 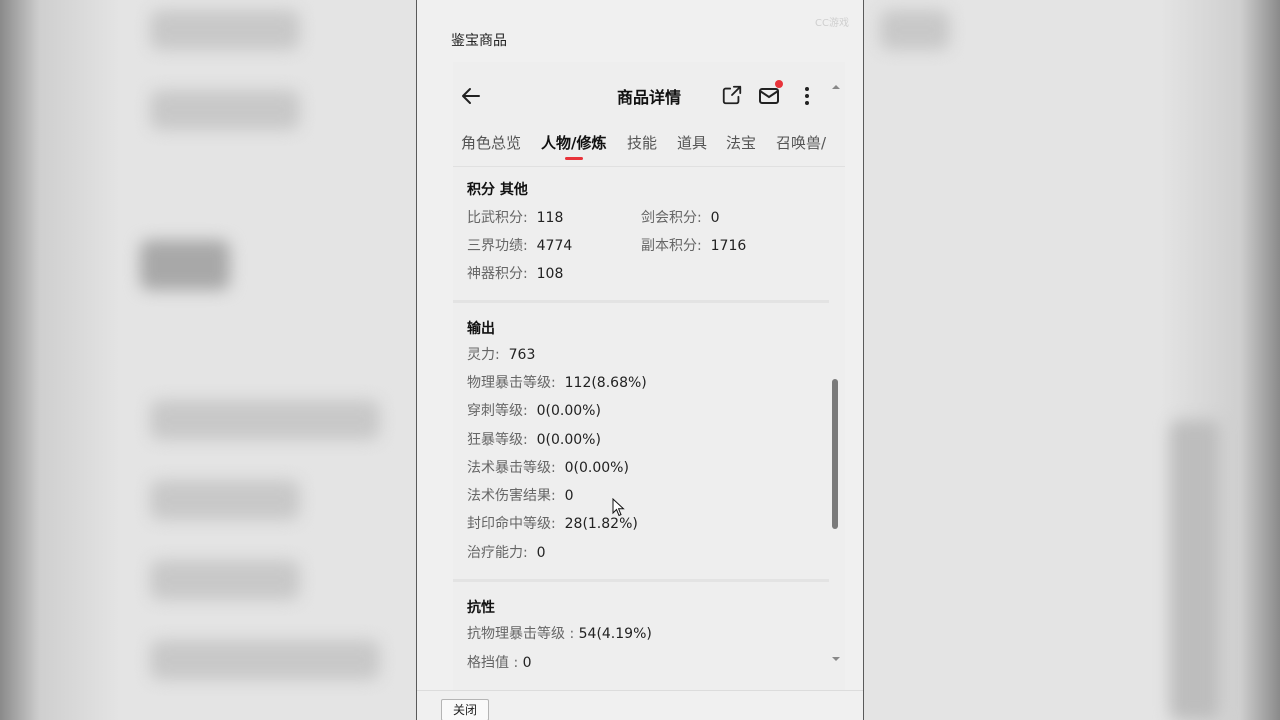 I want to click on tab-character-cultivation: 人物/修炼, so click(x=573, y=142).